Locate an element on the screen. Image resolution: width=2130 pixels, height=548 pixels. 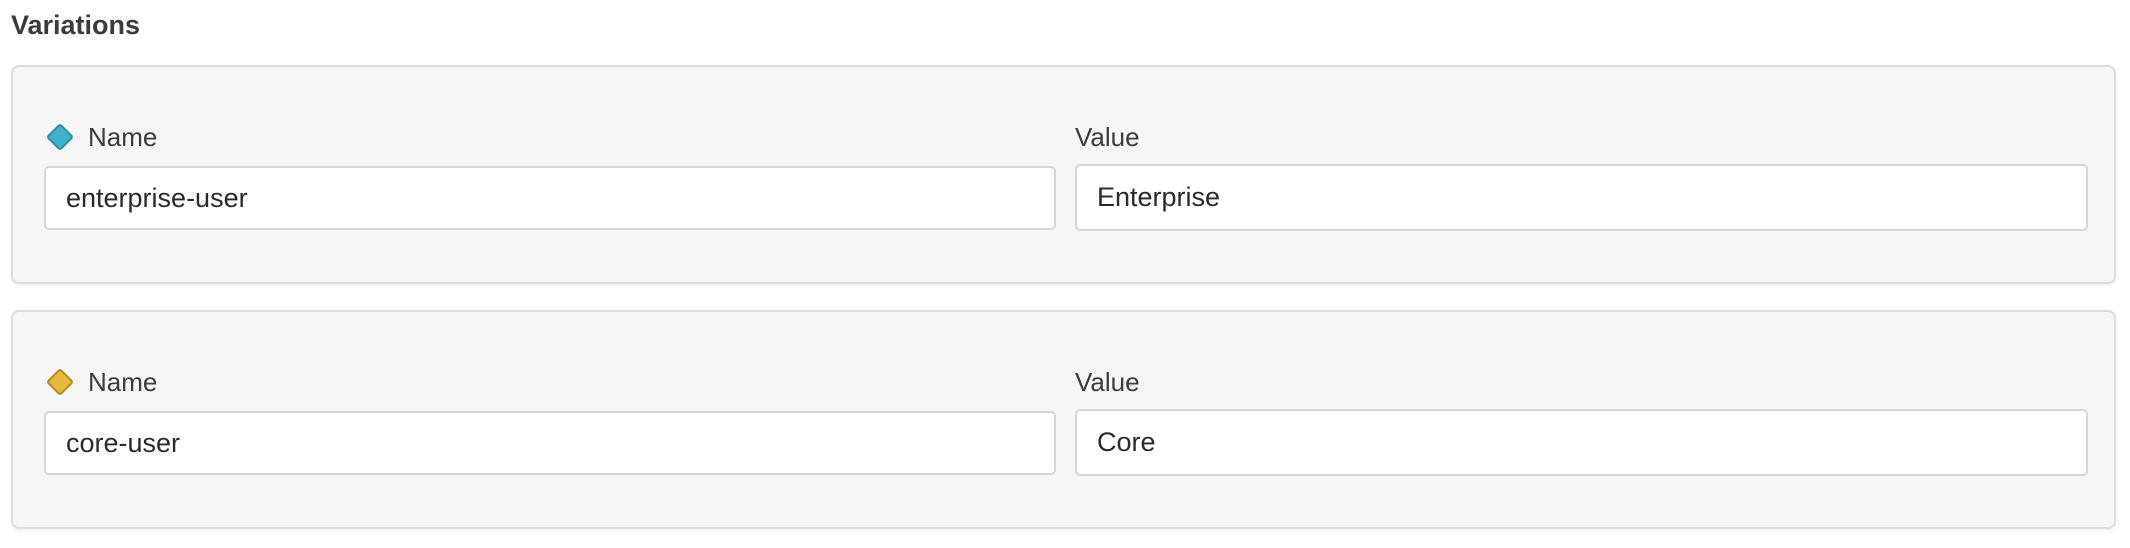
value-label-1: Value is located at coordinates (1107, 137).